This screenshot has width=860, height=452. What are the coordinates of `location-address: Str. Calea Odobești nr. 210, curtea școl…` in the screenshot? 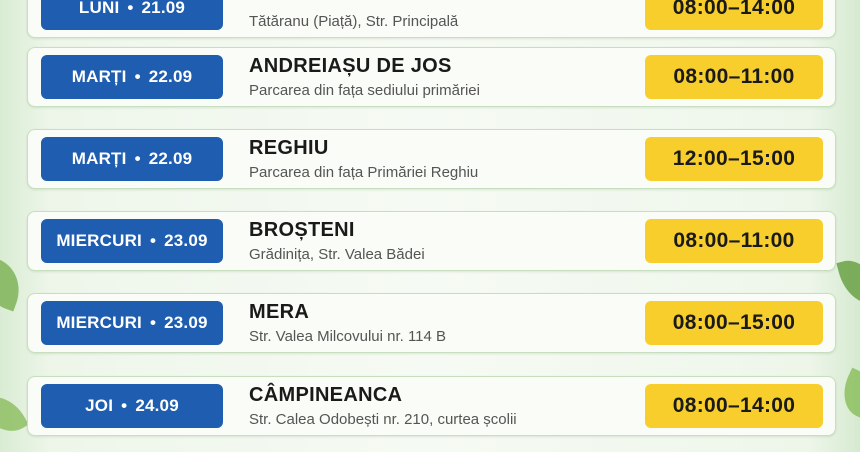 It's located at (383, 419).